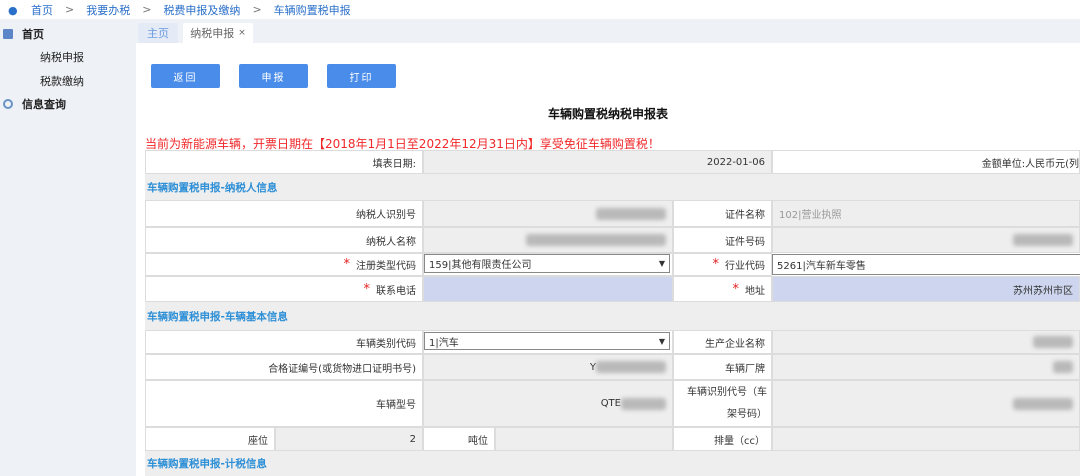 The image size is (1080, 476). Describe the element at coordinates (722, 367) in the screenshot. I see `brand-label: 车辆厂牌` at that location.